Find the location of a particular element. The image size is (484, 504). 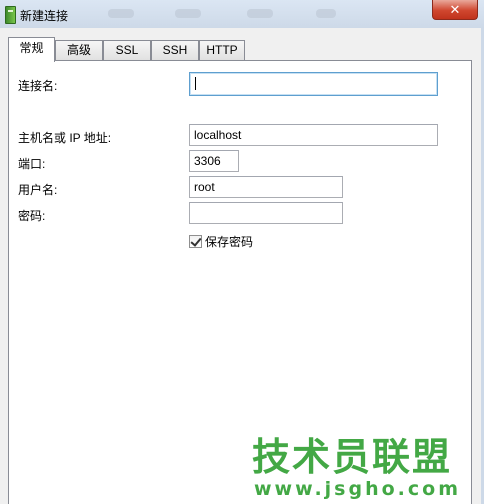

tab-label: SSL is located at coordinates (127, 50).